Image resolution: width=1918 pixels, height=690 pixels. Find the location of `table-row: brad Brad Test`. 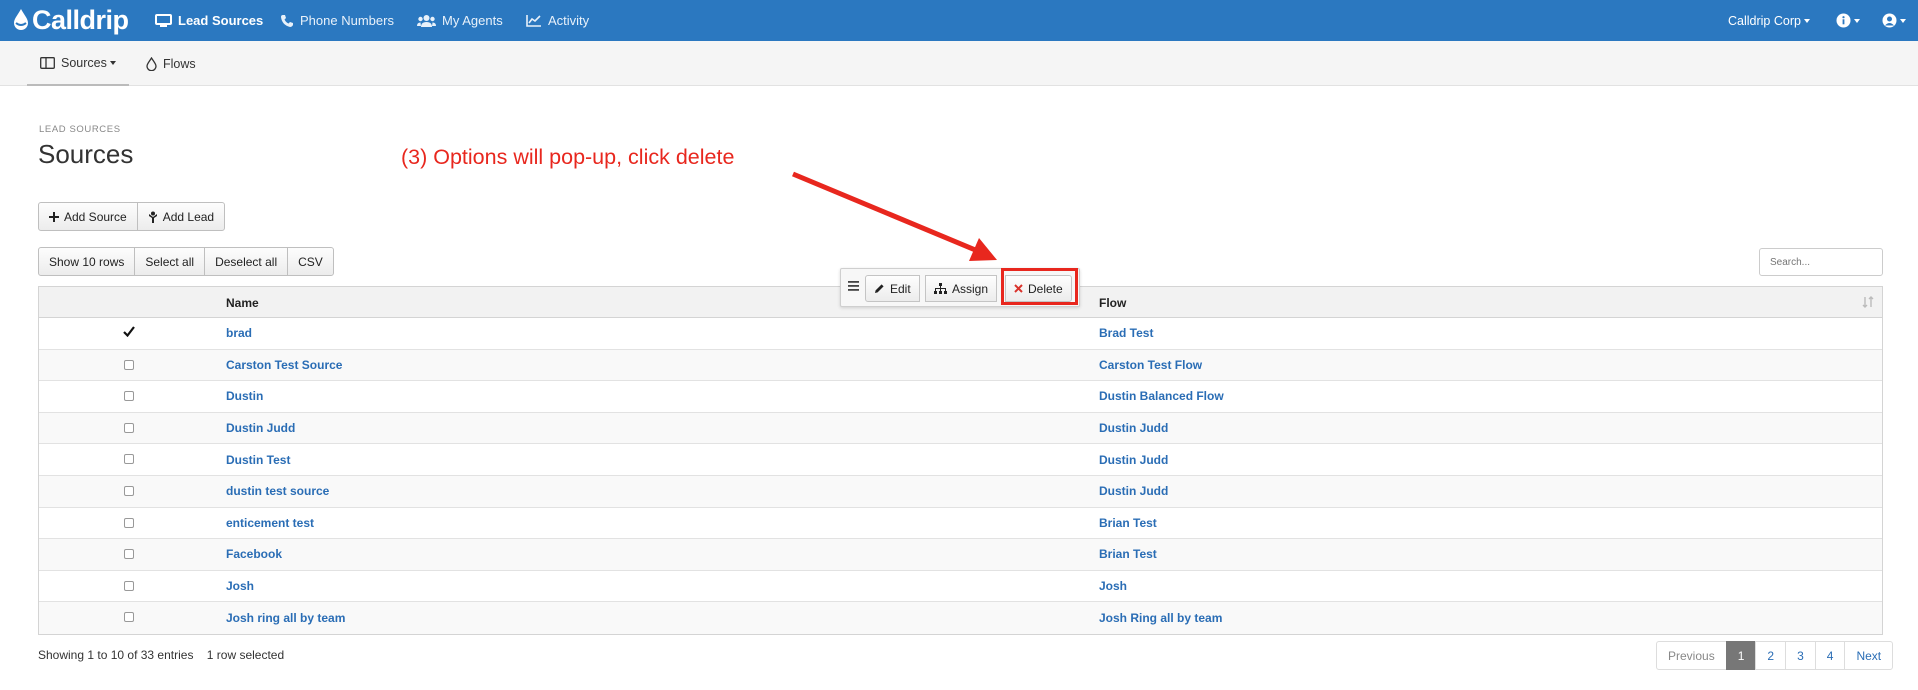

table-row: brad Brad Test is located at coordinates (960, 334).